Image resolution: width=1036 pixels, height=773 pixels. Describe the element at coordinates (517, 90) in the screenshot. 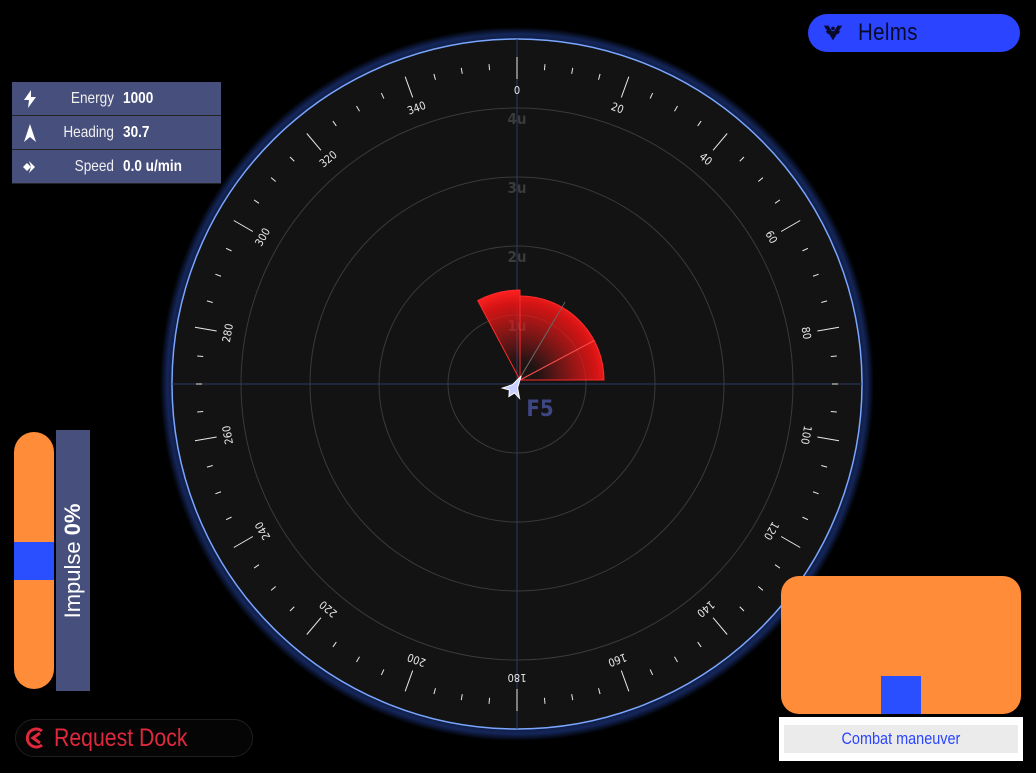

I see `bearing-label: 0` at that location.